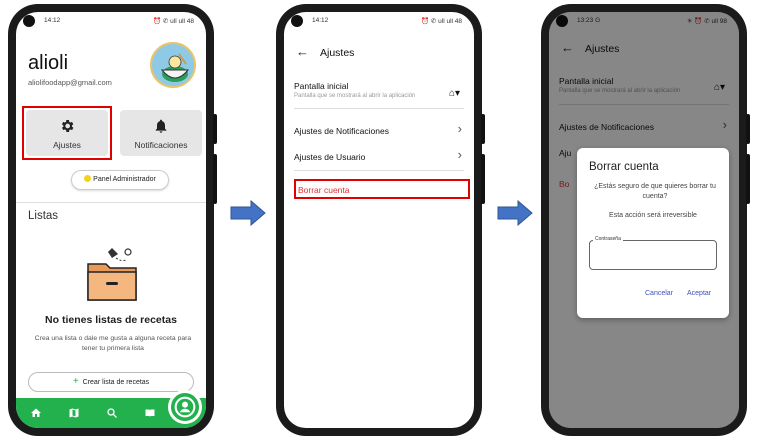 Image resolution: width=757 pixels, height=442 pixels. What do you see at coordinates (624, 167) in the screenshot?
I see `dialog-title: Borrar cuenta` at bounding box center [624, 167].